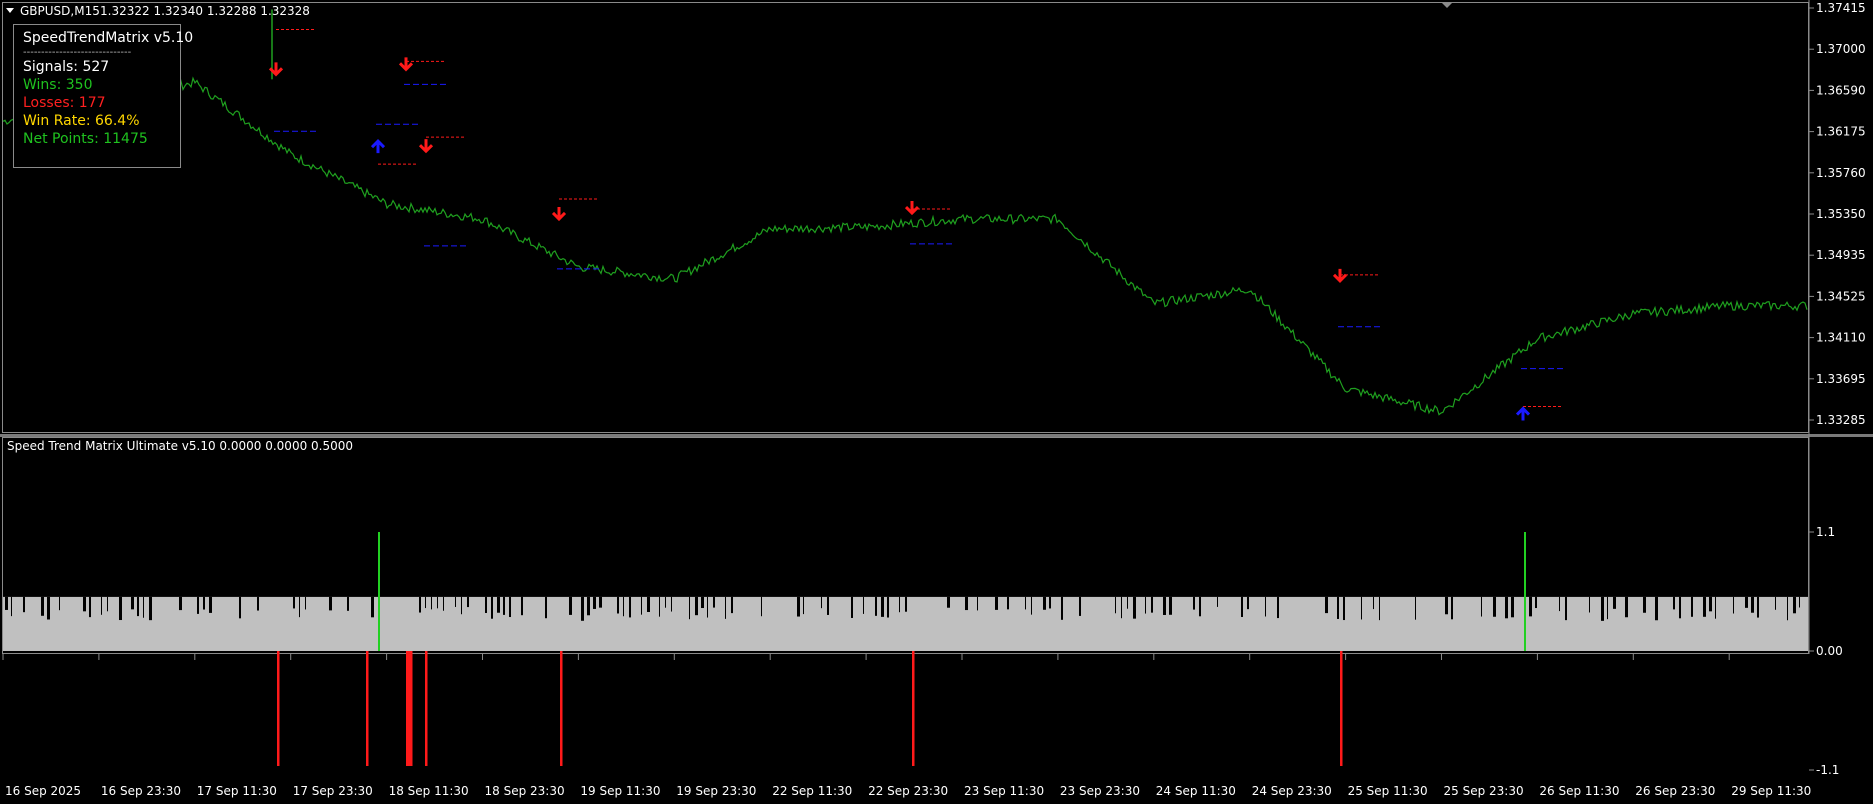  I want to click on time-tick-label: 19 Sep 11:30, so click(620, 791).